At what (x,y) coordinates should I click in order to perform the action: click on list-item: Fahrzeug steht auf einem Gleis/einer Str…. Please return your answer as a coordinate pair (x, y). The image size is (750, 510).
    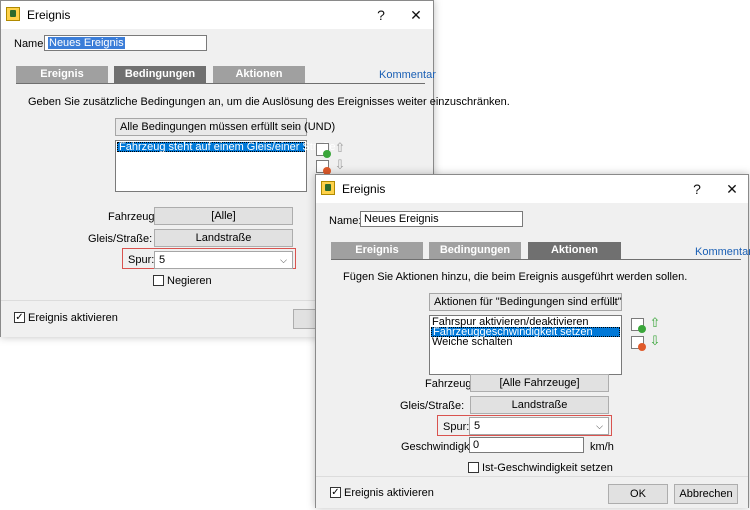
    Looking at the image, I should click on (226, 147).